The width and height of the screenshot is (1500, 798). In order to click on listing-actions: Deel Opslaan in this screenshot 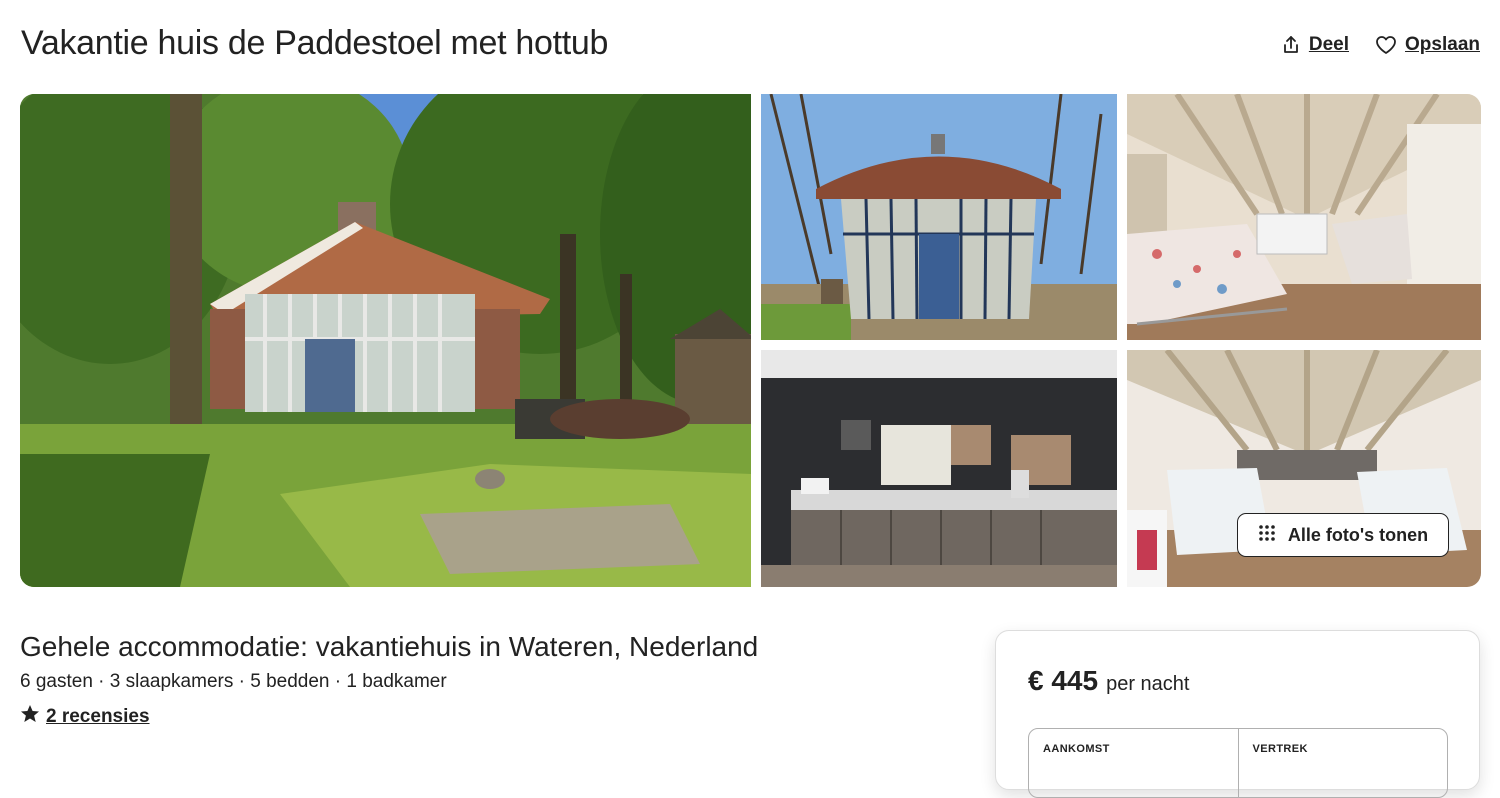, I will do `click(1380, 45)`.